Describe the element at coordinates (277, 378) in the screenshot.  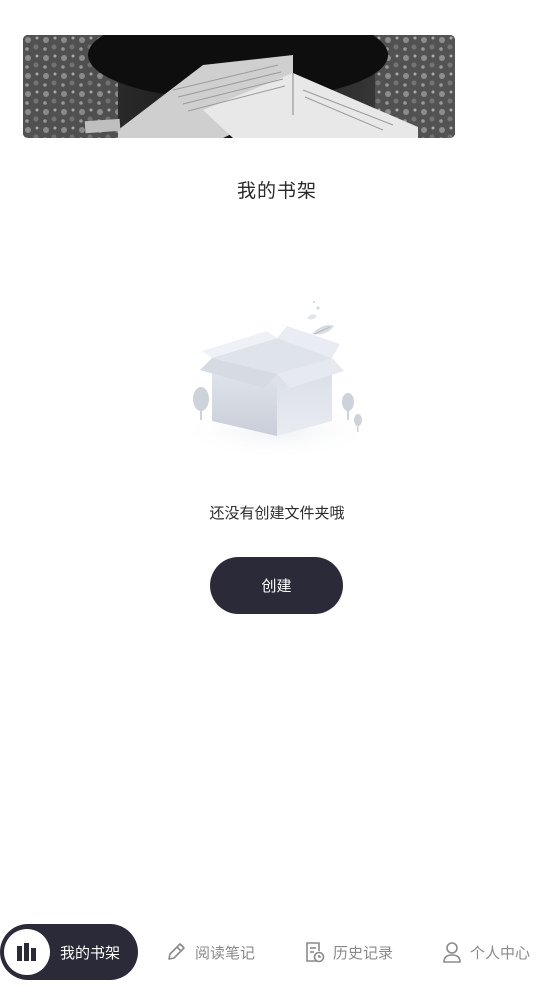
I see `empty-box-illustration` at that location.